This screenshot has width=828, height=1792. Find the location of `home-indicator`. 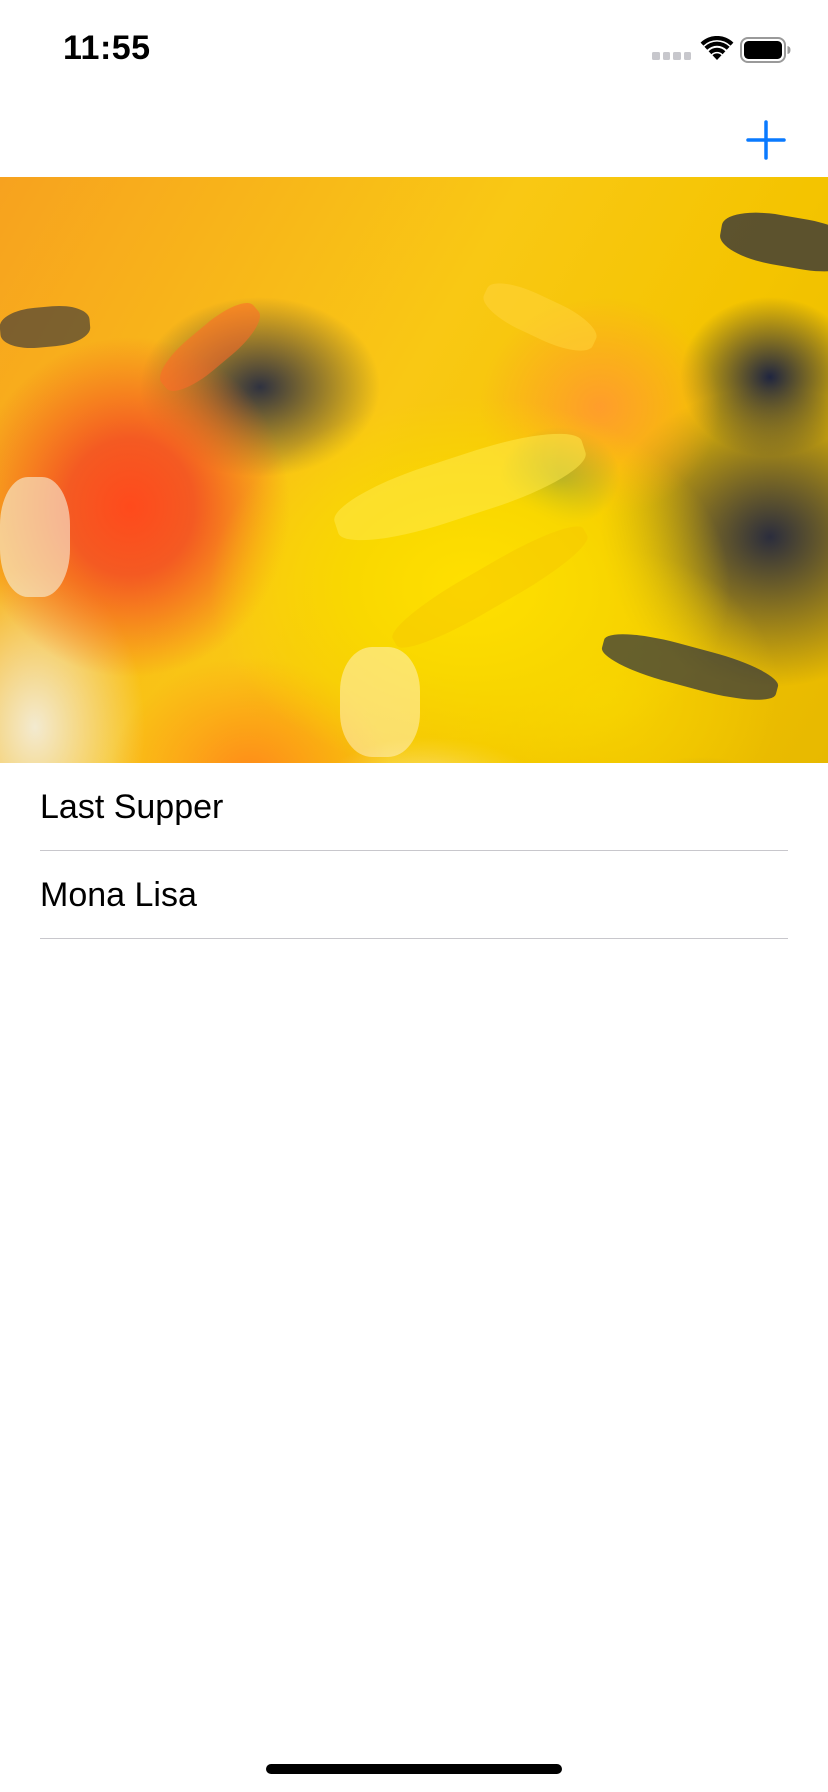

home-indicator is located at coordinates (414, 1769).